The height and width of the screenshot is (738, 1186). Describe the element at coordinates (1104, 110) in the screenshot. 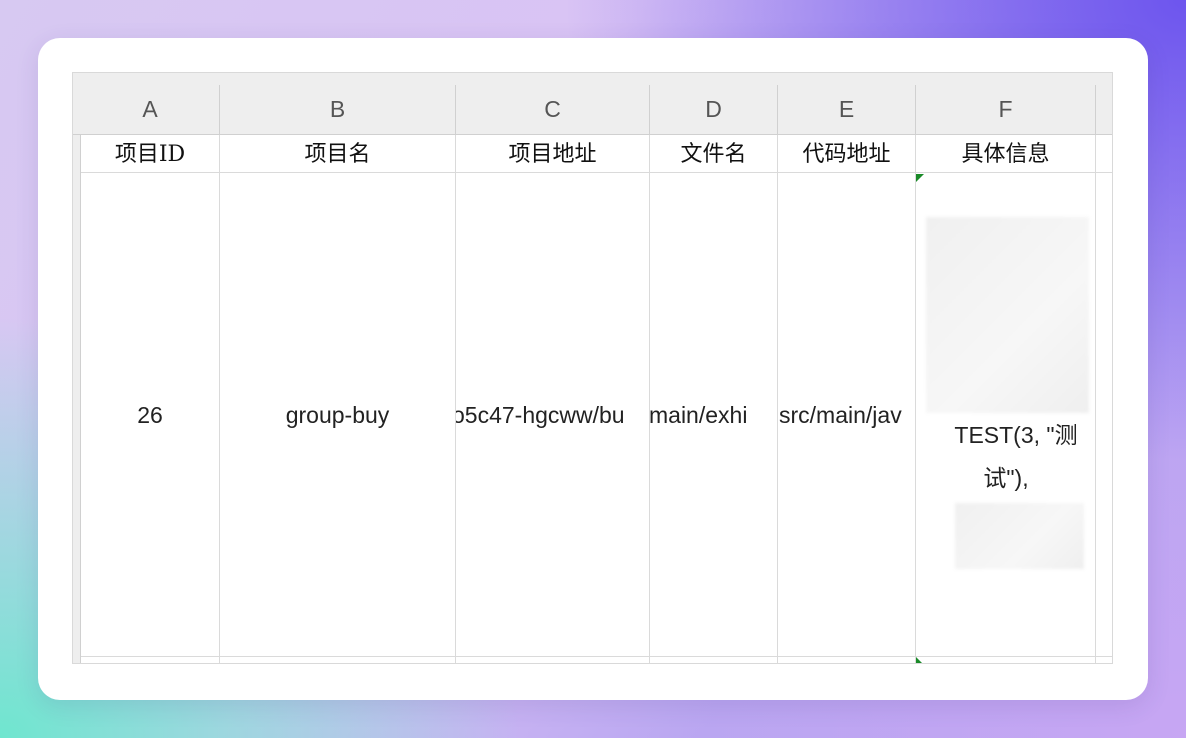

I see `column-header-g` at that location.